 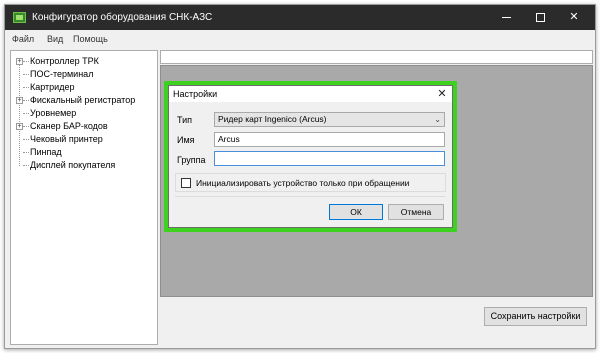 I want to click on tree-item-label: ПОС-терминал, so click(x=62, y=74).